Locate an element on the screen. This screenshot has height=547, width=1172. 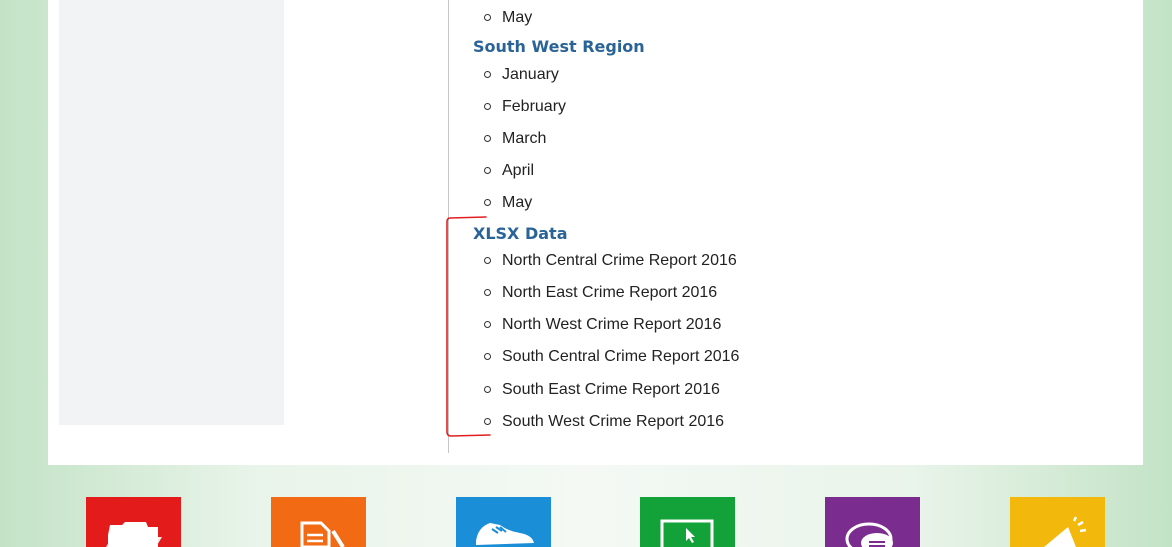
tile-megaphone is located at coordinates (1057, 522).